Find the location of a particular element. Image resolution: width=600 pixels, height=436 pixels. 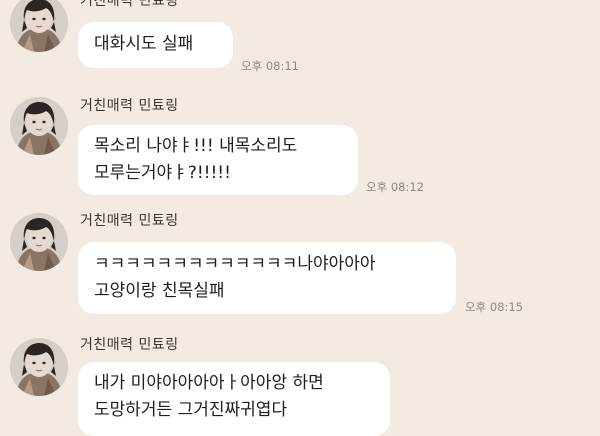

message-text: 대화시도 실패 is located at coordinates (144, 44).